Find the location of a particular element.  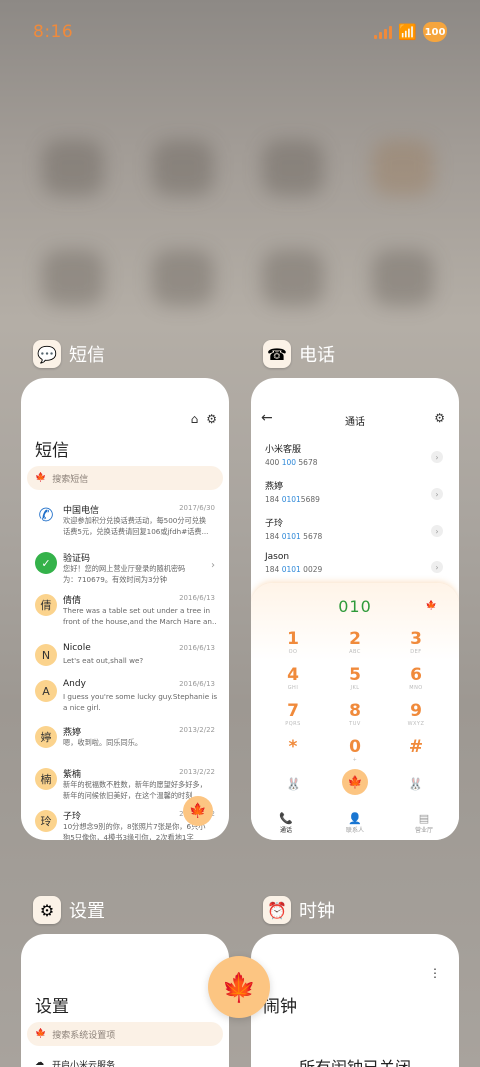

wifi-icon: 📶 is located at coordinates (407, 32).